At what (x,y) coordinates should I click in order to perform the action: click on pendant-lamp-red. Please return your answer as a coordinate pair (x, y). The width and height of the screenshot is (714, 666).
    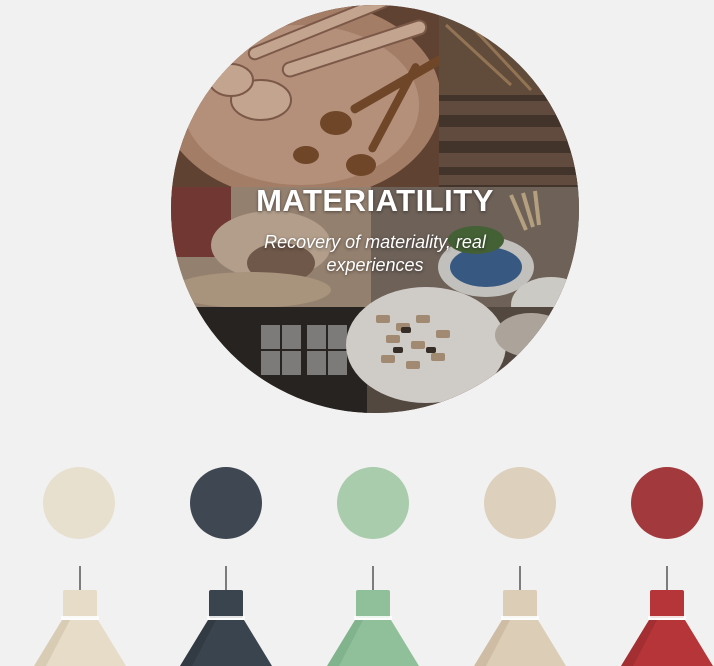
    Looking at the image, I should click on (666, 616).